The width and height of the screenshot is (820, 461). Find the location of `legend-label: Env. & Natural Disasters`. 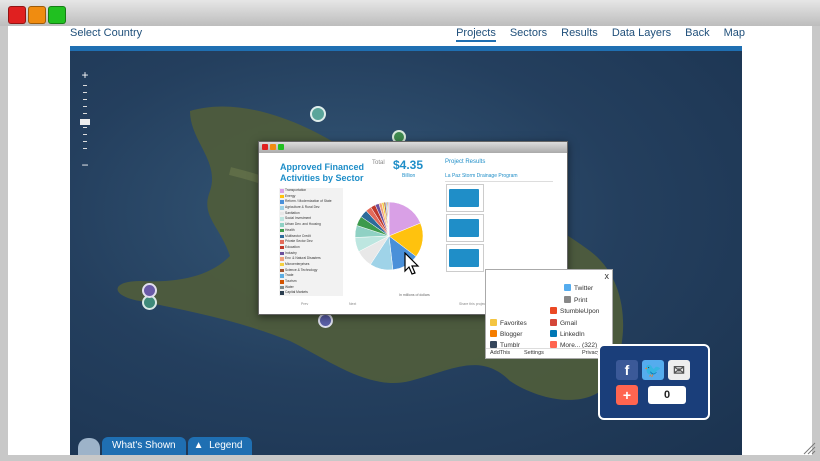

legend-label: Env. & Natural Disasters is located at coordinates (303, 258).